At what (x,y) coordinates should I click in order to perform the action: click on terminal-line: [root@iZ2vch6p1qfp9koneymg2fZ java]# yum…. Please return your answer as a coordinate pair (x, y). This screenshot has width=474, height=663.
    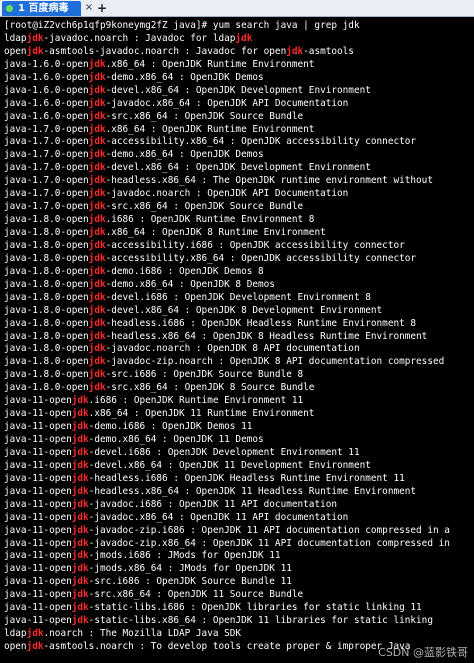
    Looking at the image, I should click on (182, 25).